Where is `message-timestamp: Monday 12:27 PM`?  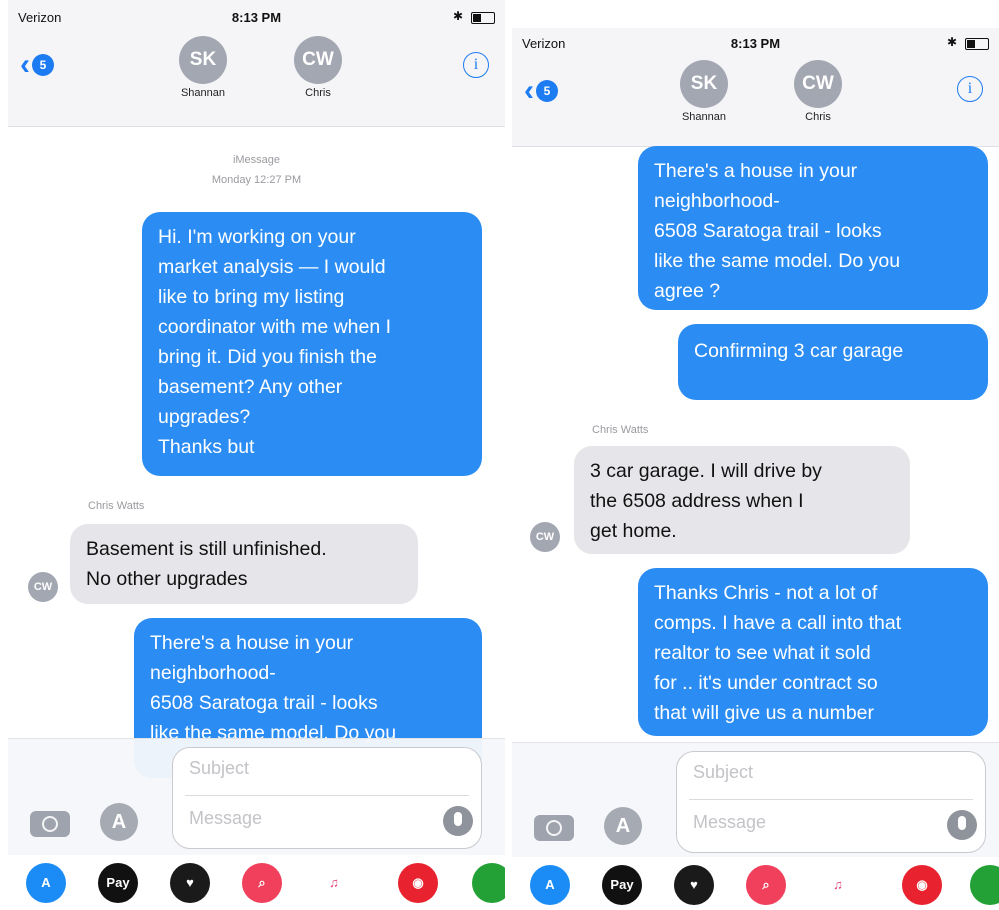
message-timestamp: Monday 12:27 PM is located at coordinates (256, 180).